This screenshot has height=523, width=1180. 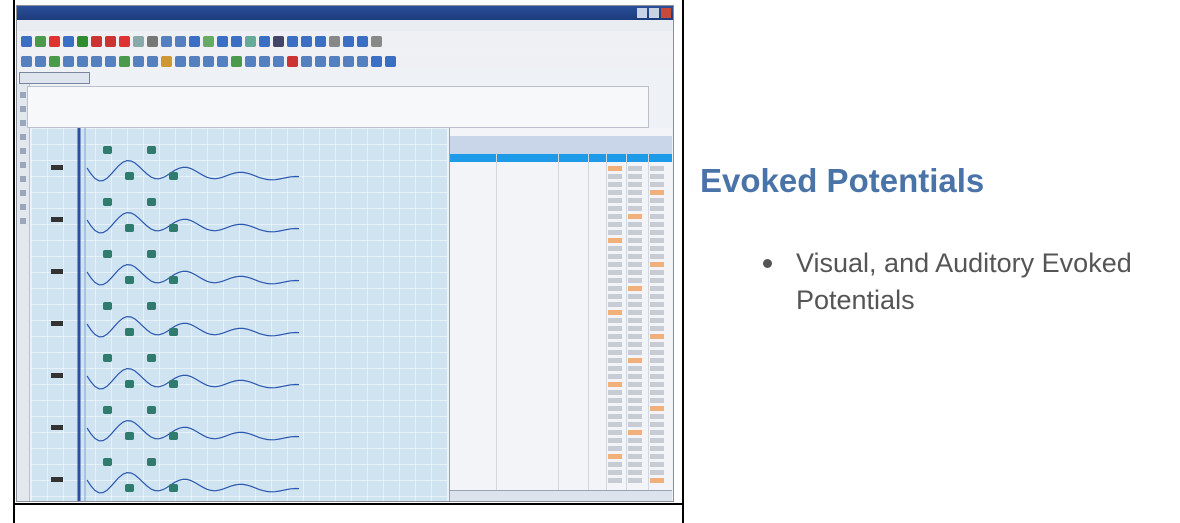 I want to click on window-titlebar, so click(x=345, y=13).